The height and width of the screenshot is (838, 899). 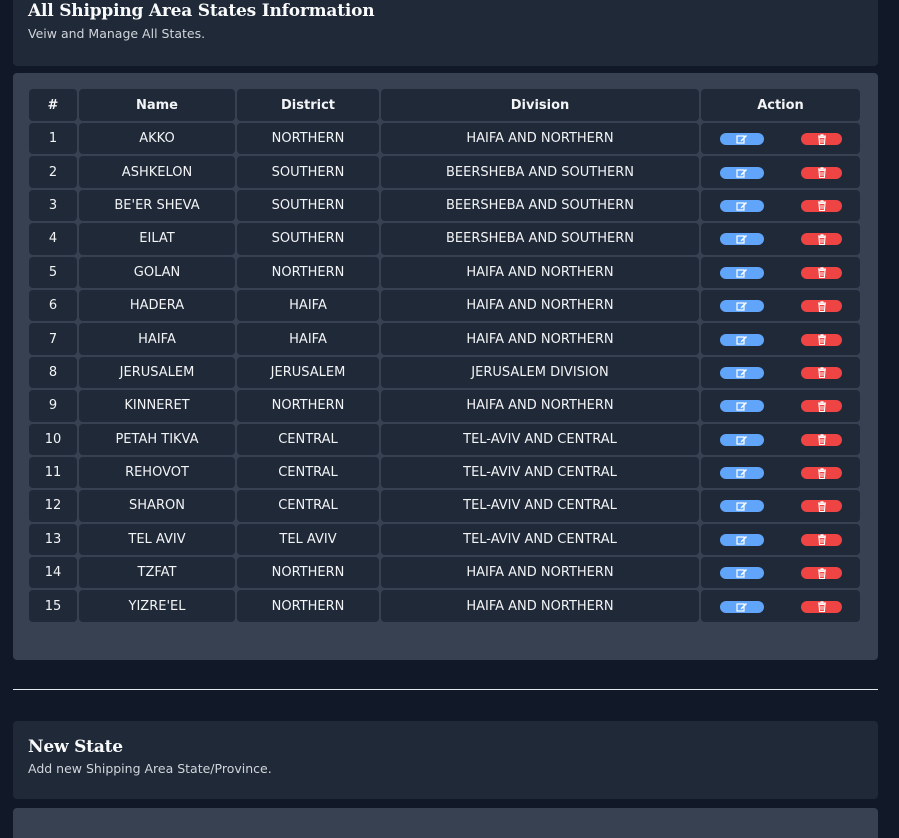 I want to click on table-row: 10 PETAH TIKVA CENTRAL TEL-AVIV AND CENTRAL, so click(x=444, y=439).